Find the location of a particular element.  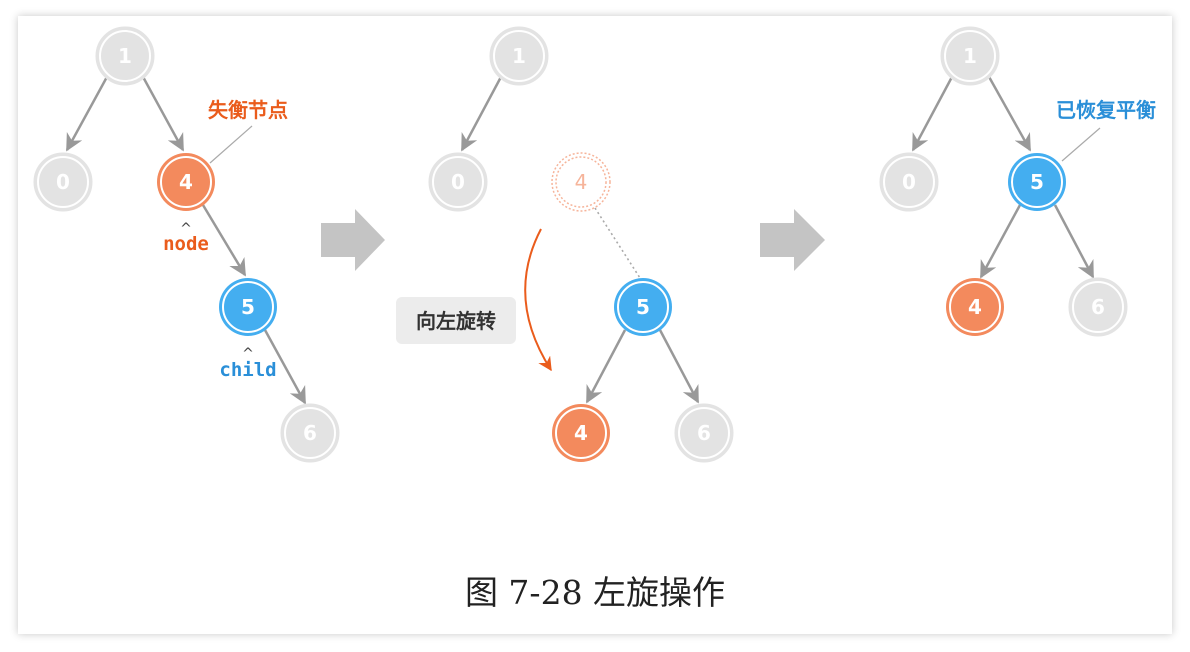

imbalanced-node-label: 失衡节点 is located at coordinates (248, 110).